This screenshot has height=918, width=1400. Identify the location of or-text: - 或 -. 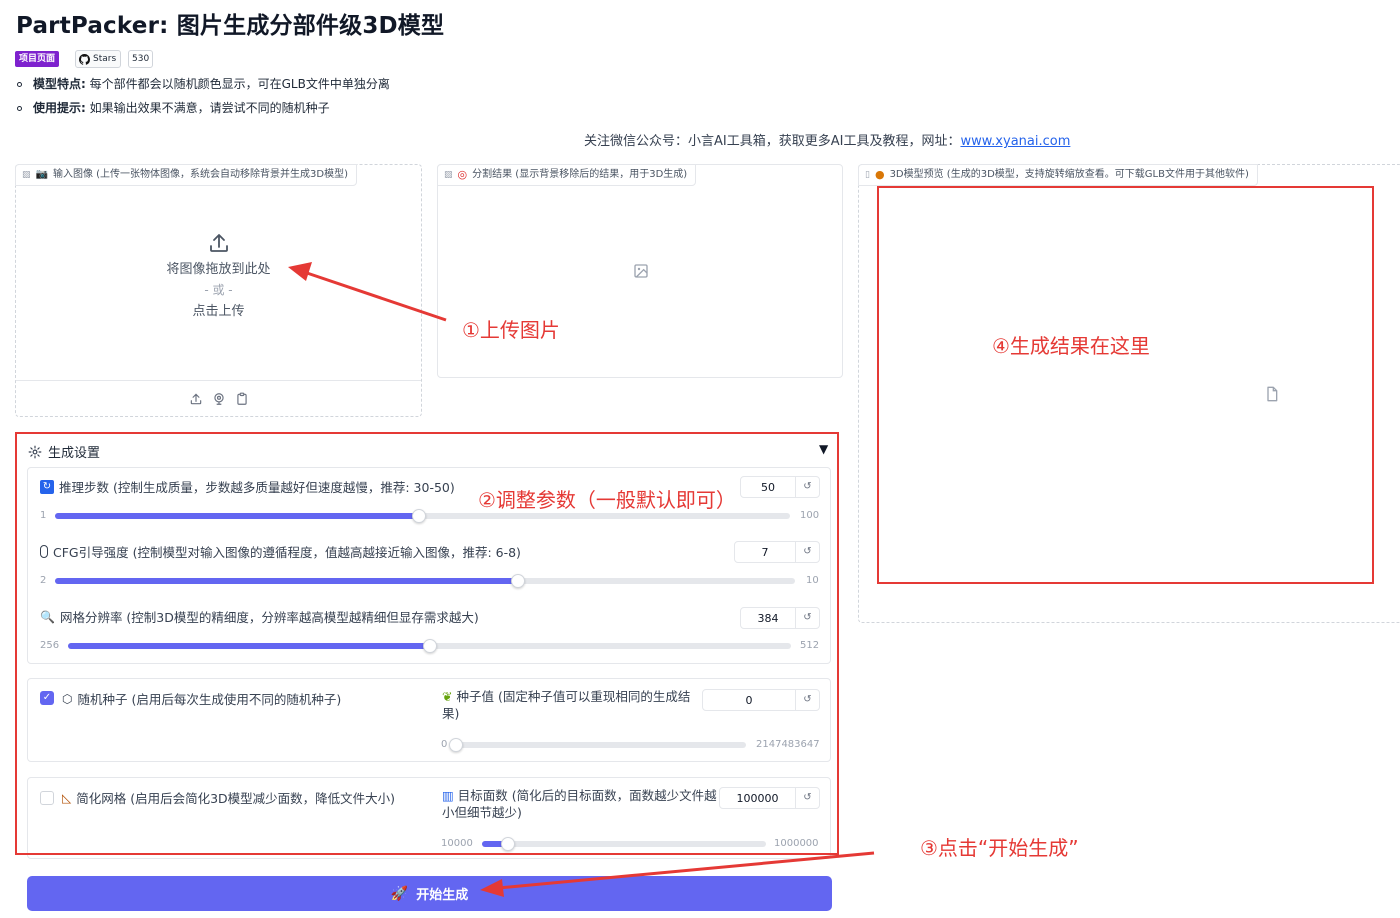
(218, 290).